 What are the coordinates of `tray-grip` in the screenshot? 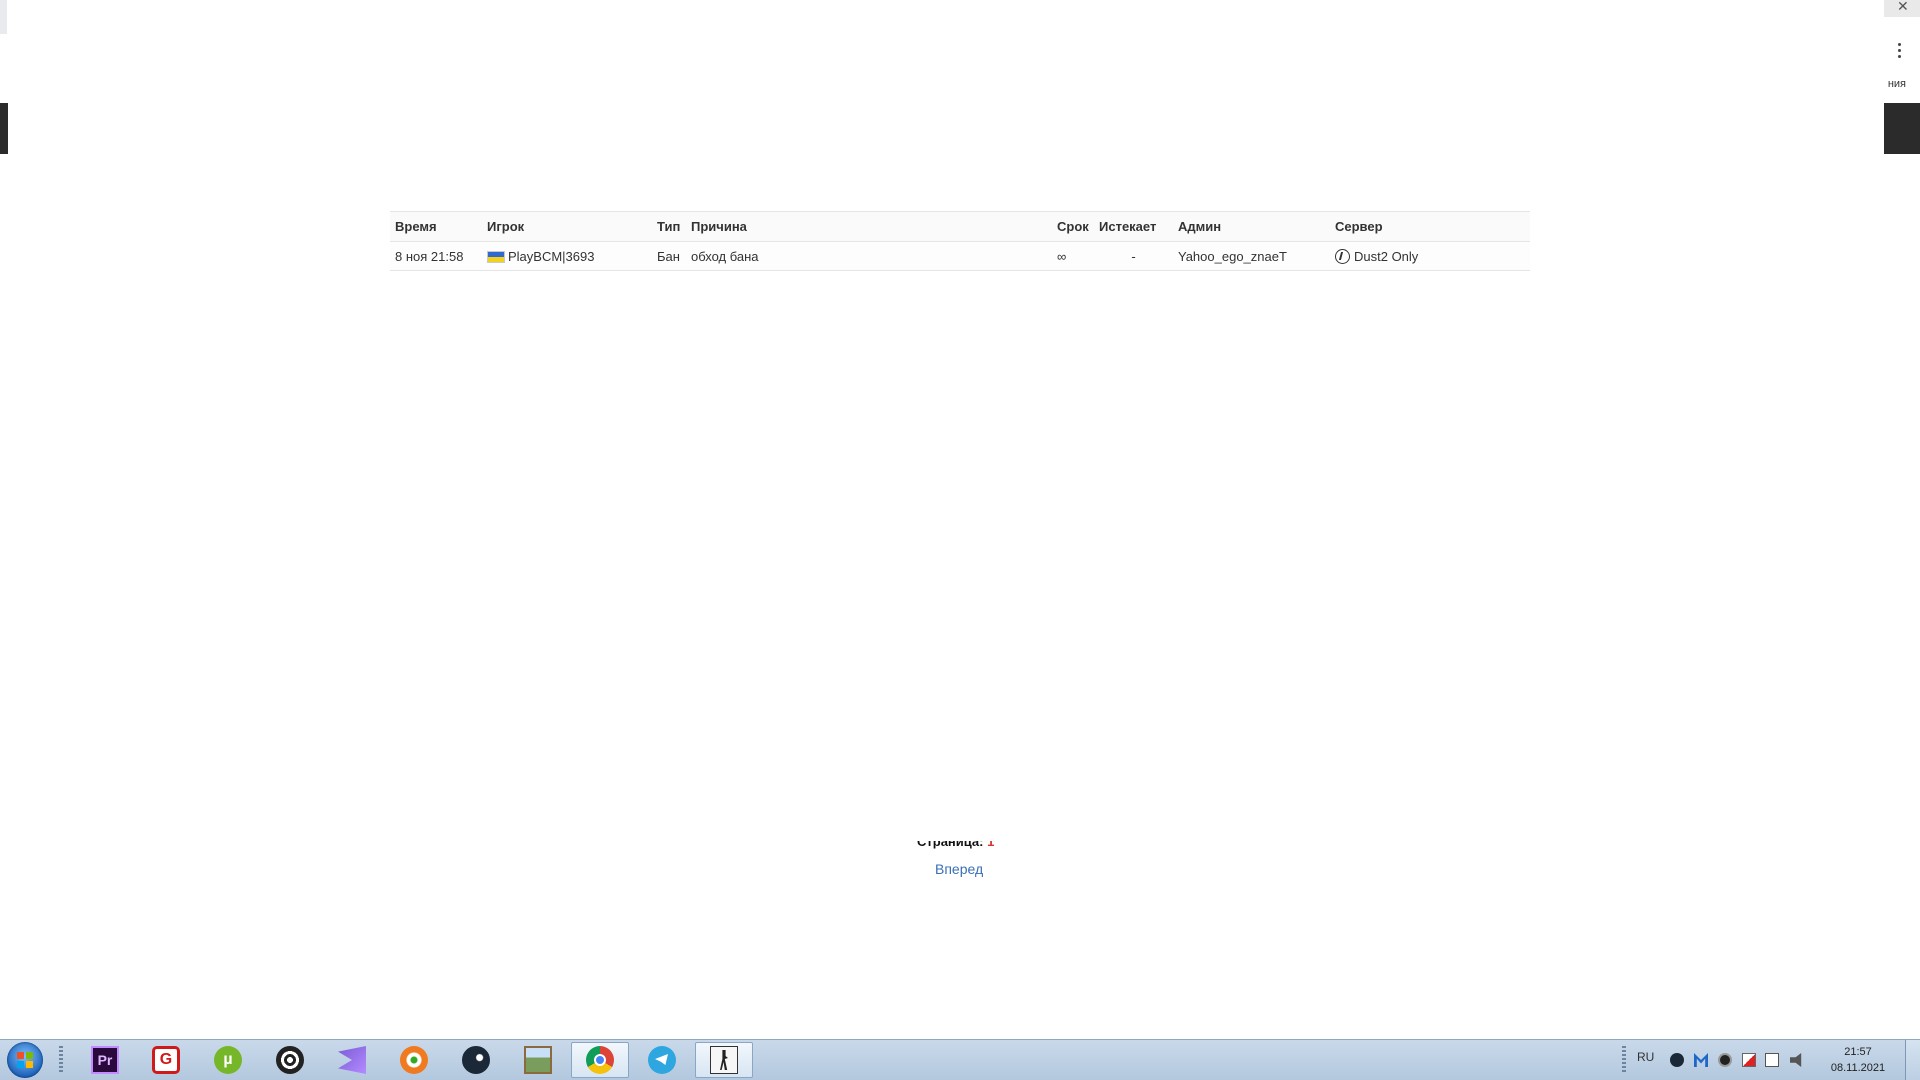 It's located at (1624, 1060).